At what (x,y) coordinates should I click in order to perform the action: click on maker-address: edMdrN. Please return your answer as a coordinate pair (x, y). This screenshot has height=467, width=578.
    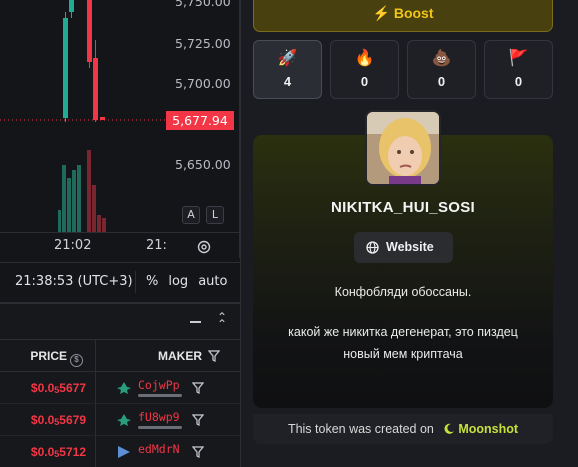
    Looking at the image, I should click on (159, 449).